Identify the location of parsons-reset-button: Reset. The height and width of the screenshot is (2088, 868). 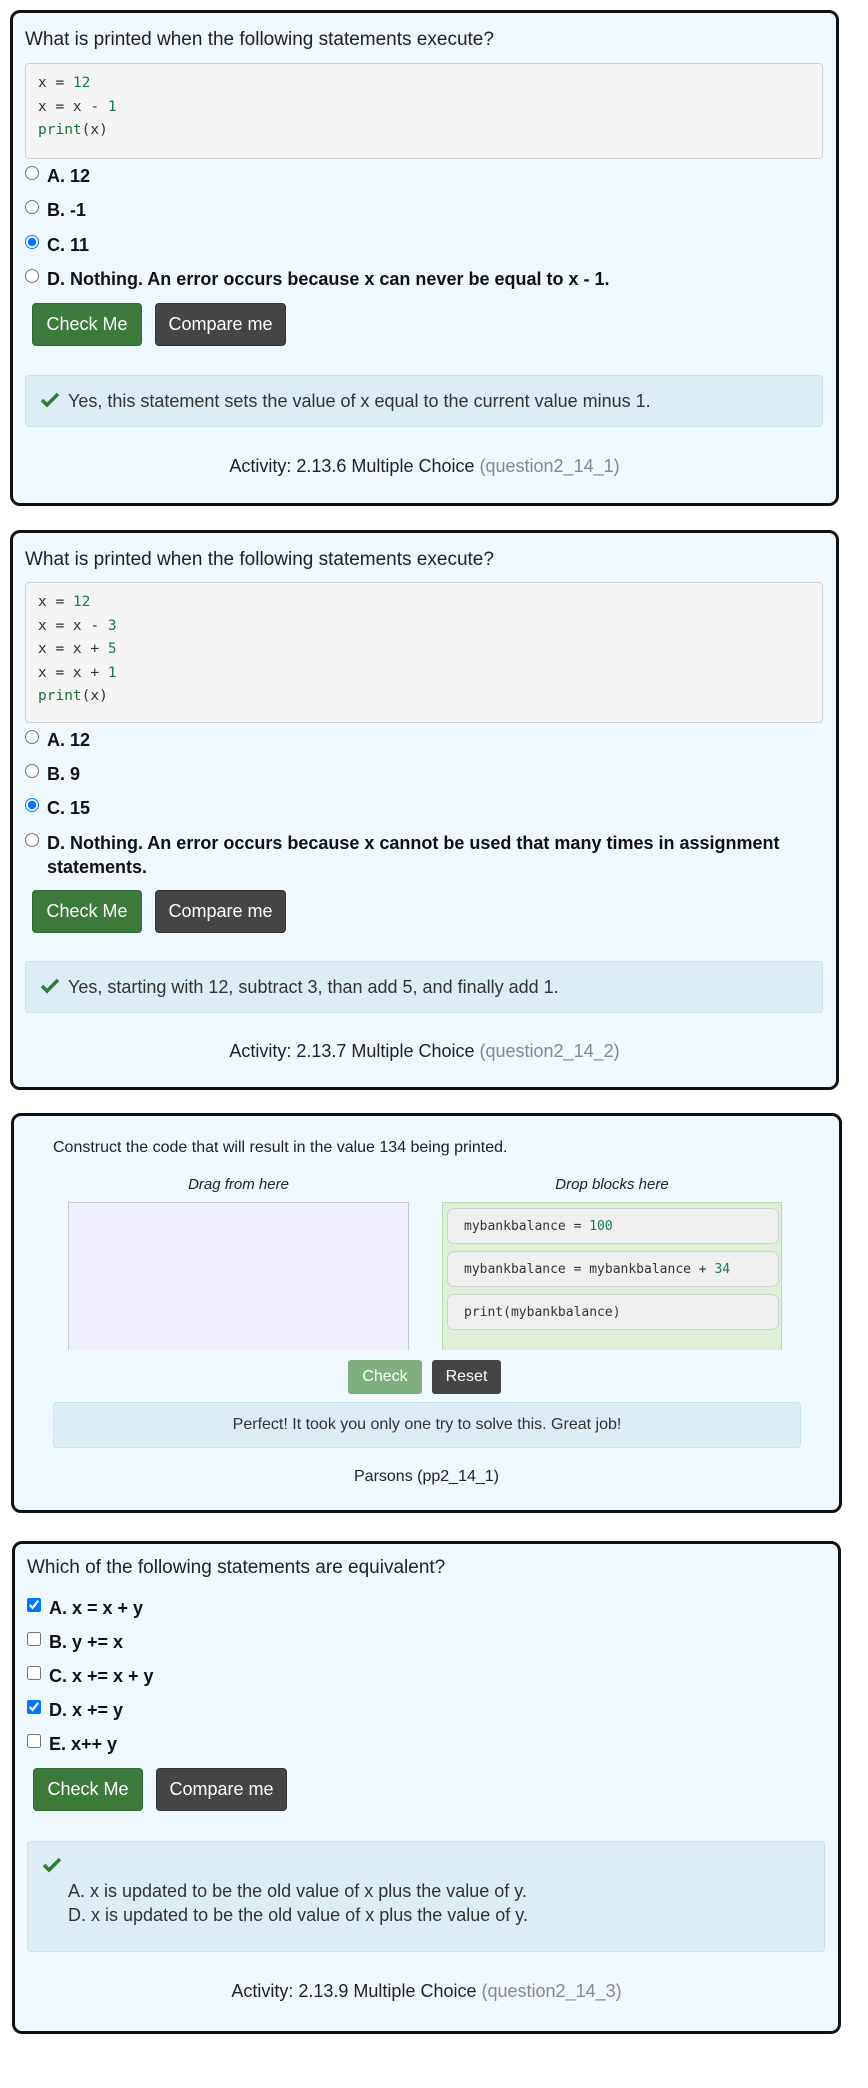
(466, 1377).